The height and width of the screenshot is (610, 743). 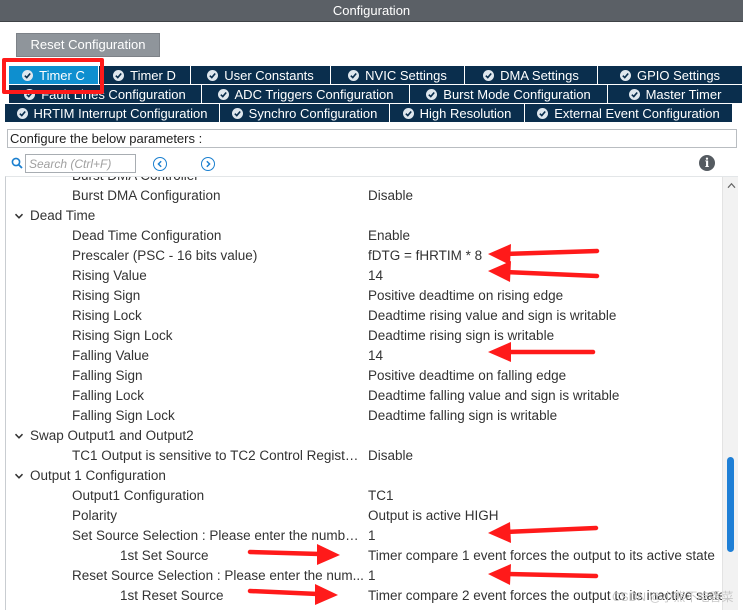 I want to click on param-name: Falling Lock, so click(x=108, y=395).